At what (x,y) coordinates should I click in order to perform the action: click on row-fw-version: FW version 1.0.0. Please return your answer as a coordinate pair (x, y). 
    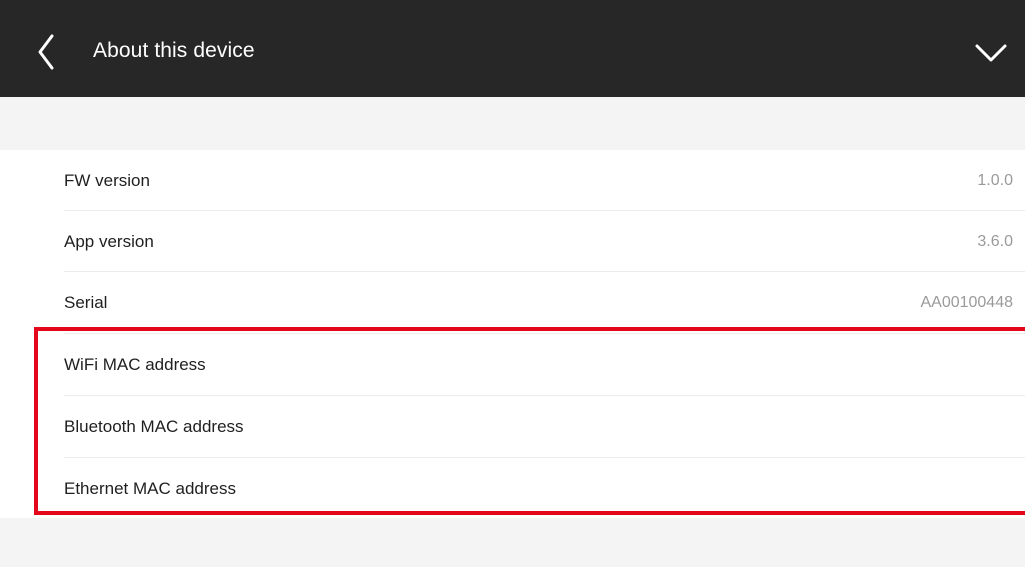
    Looking at the image, I should click on (512, 181).